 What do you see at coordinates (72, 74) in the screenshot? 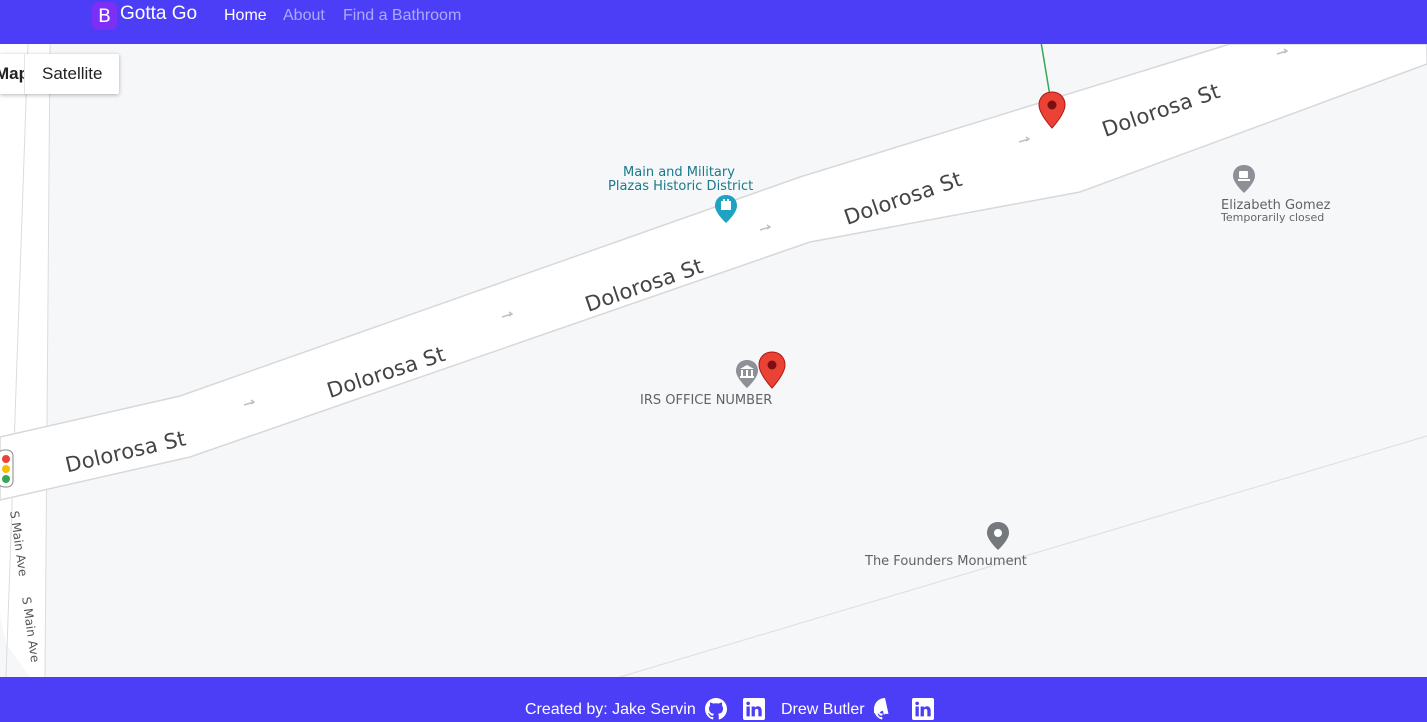
I see `map-type-satellite-button: Satellite` at bounding box center [72, 74].